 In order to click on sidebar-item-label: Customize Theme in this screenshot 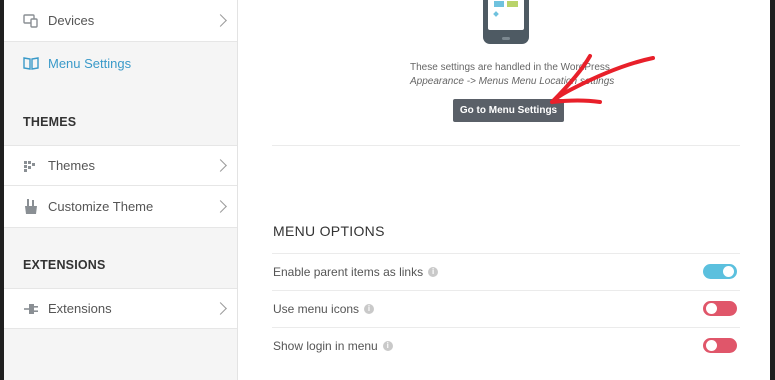, I will do `click(101, 206)`.